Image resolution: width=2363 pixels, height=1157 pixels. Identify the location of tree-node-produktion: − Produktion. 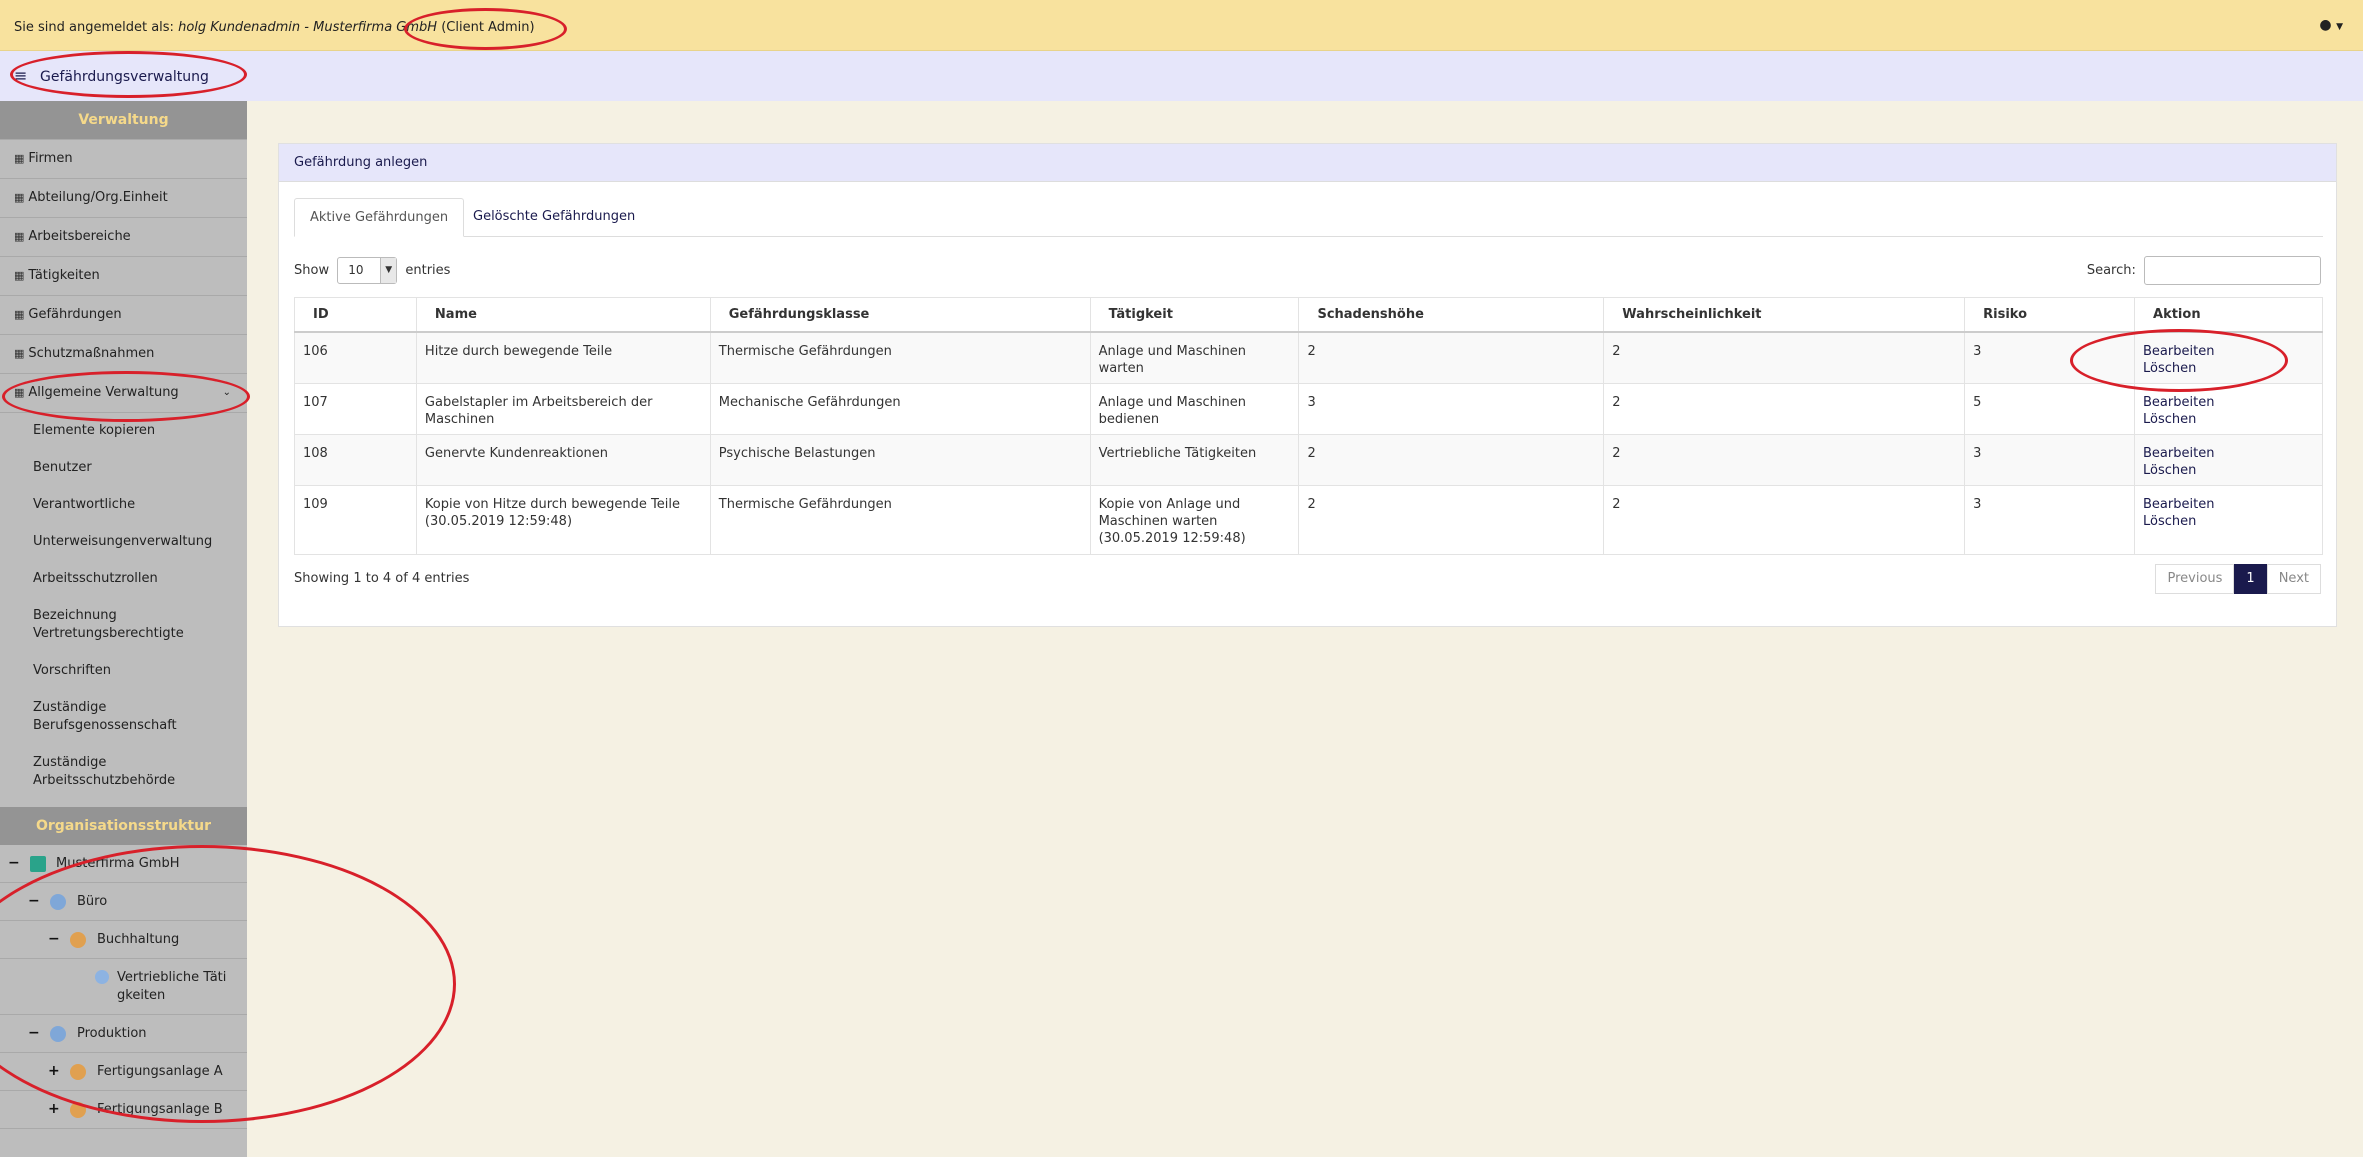
(123, 1034).